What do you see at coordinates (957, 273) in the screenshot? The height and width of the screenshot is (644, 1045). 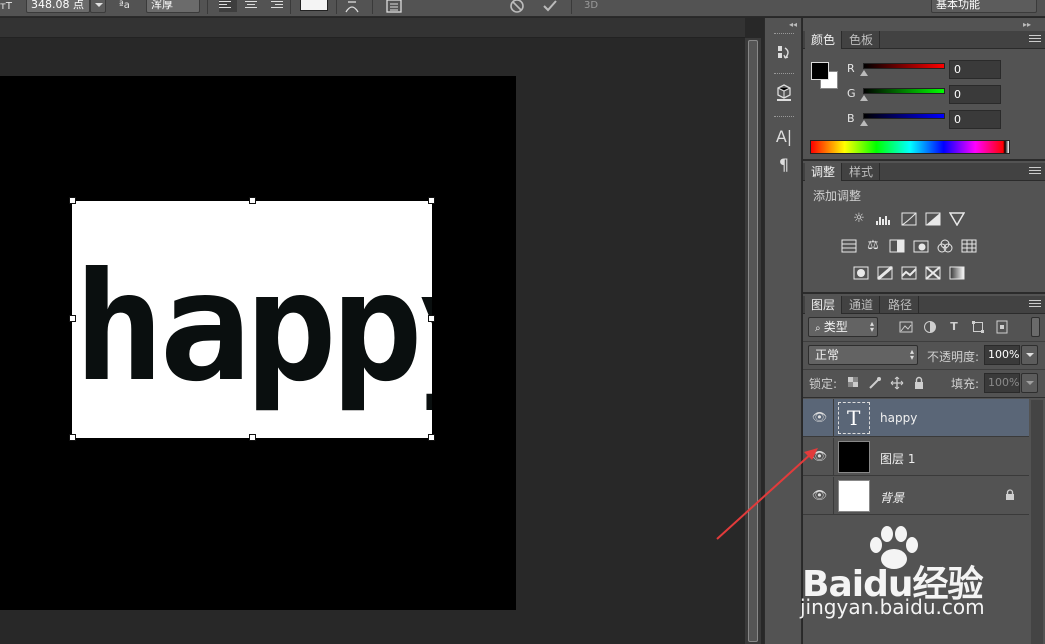 I see `gradient-map-icon` at bounding box center [957, 273].